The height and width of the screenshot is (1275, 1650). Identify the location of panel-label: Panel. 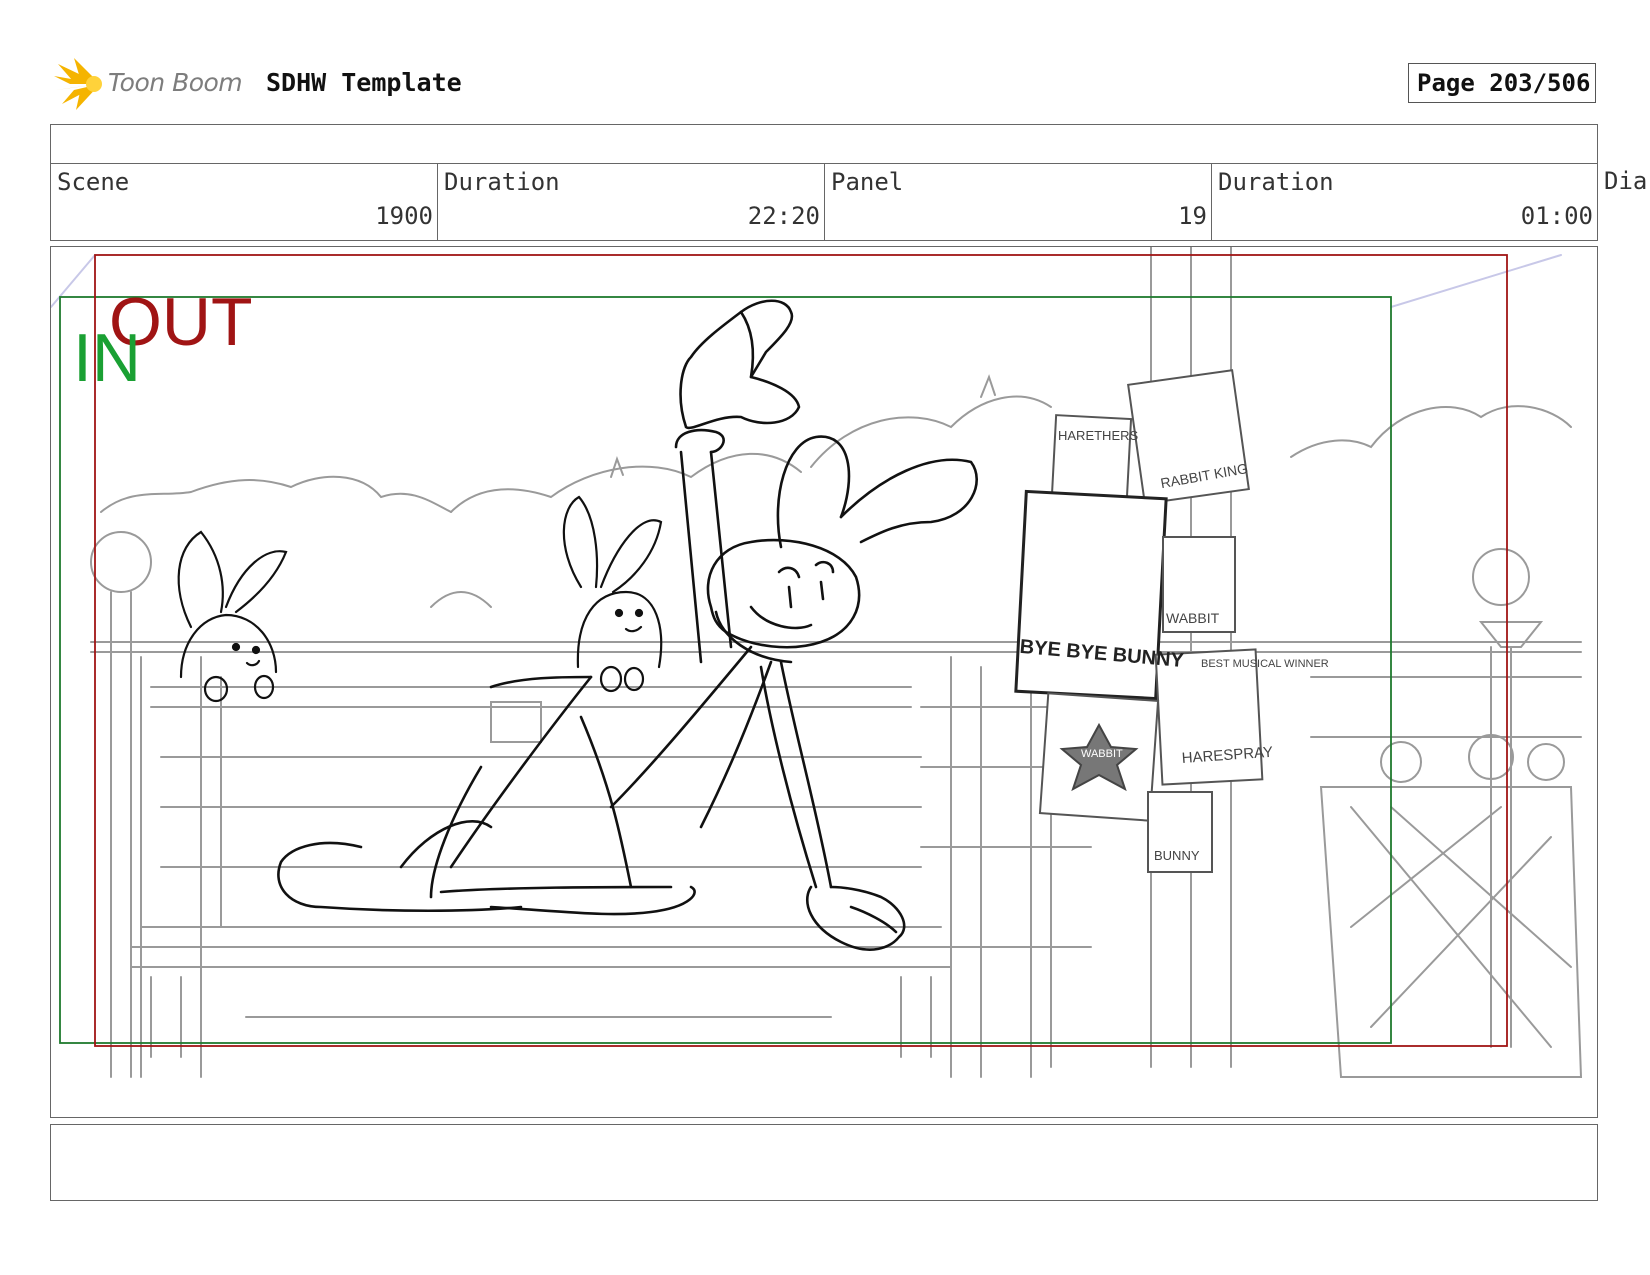
(867, 182).